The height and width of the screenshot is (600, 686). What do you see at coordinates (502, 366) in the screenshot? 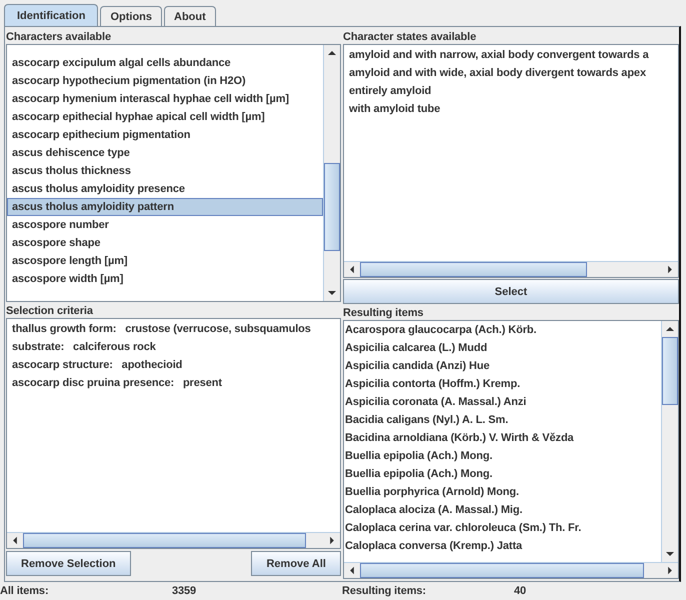
I see `list-item: Aspicilia candida (Anzi) Hue` at bounding box center [502, 366].